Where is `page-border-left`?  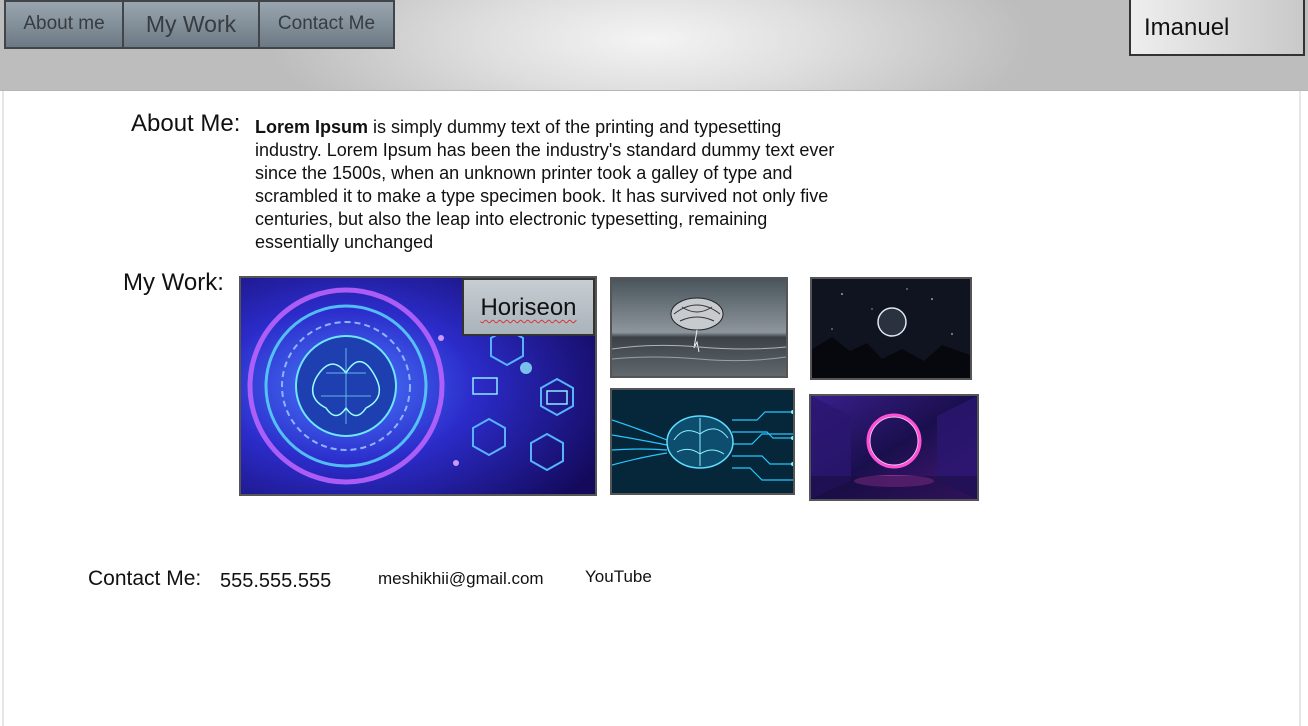
page-border-left is located at coordinates (3, 408).